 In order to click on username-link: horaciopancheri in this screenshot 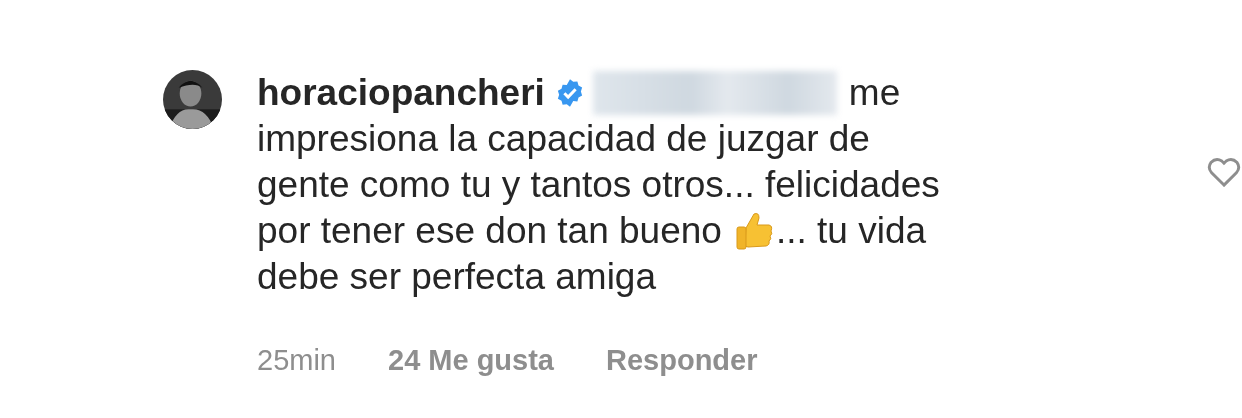, I will do `click(401, 93)`.